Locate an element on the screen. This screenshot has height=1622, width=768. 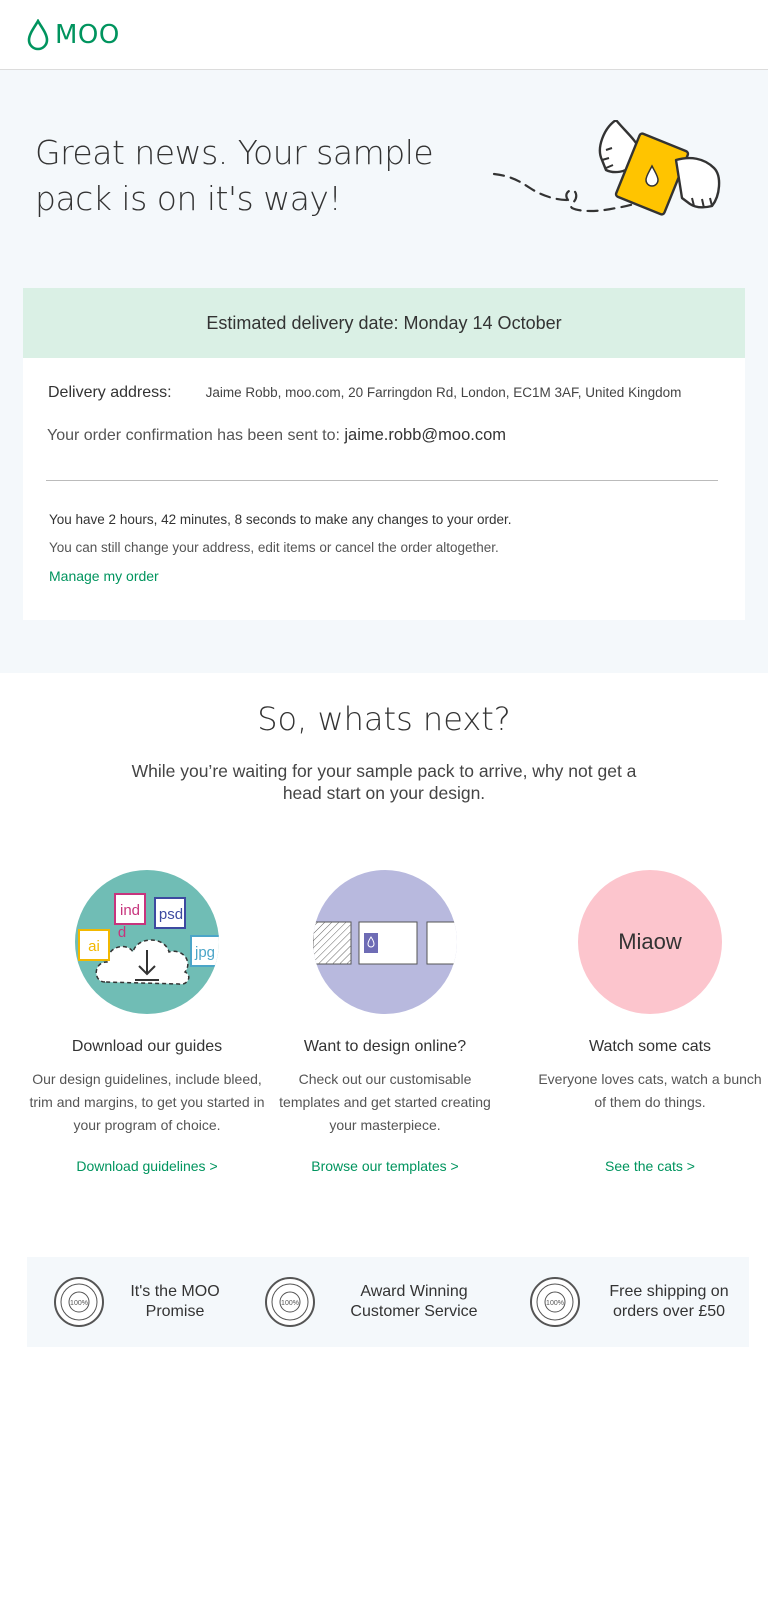
delivery-address-label: Delivery address: is located at coordinates (110, 392).